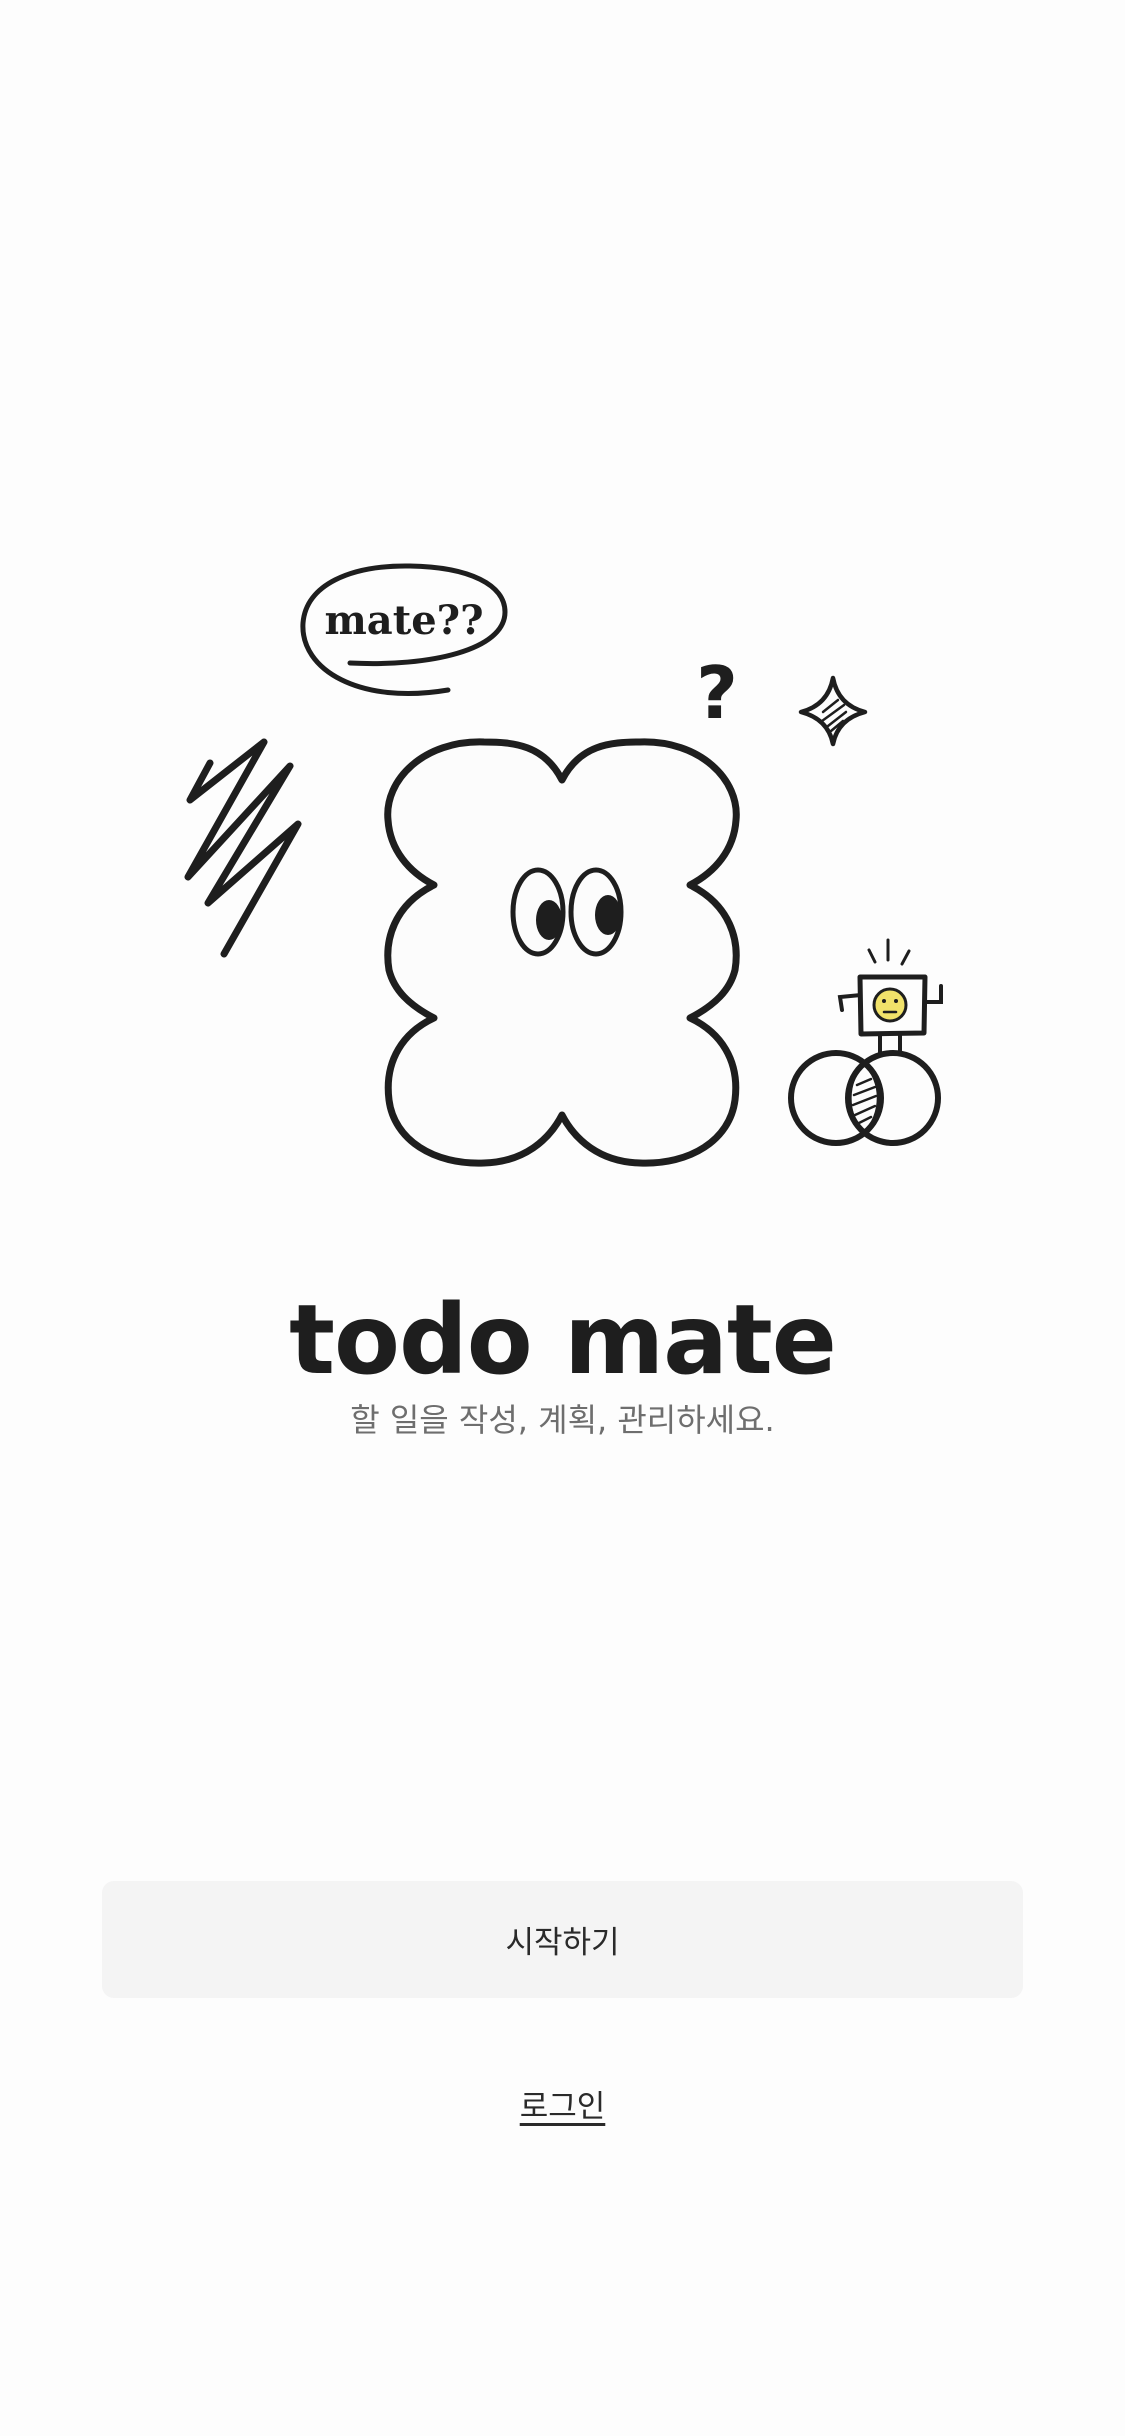 This screenshot has height=2436, width=1125. Describe the element at coordinates (833, 711) in the screenshot. I see `sparkle-icon` at that location.